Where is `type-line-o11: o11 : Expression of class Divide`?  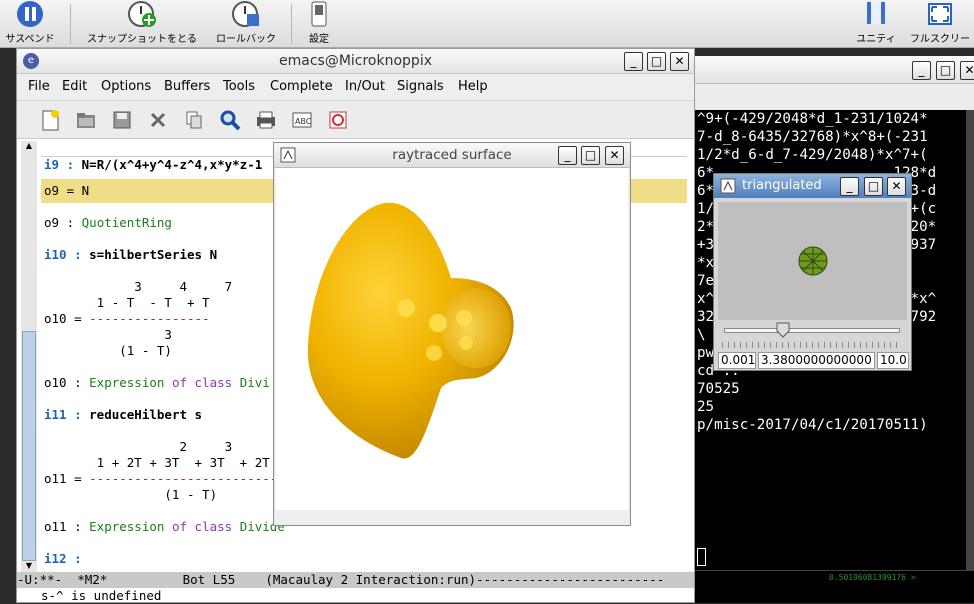
type-line-o11: o11 : Expression of class Divide is located at coordinates (164, 526).